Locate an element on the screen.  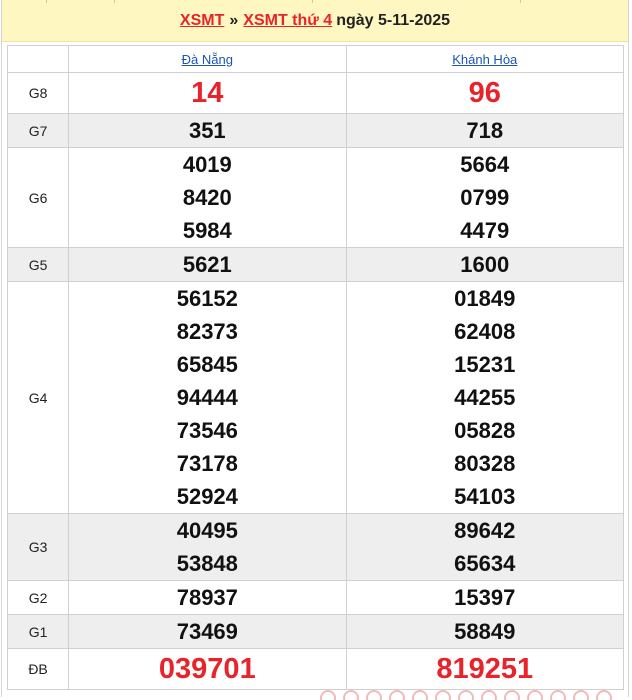
prize-cell: 56152 82373 65845 94444 73546 73178 52924 is located at coordinates (207, 397).